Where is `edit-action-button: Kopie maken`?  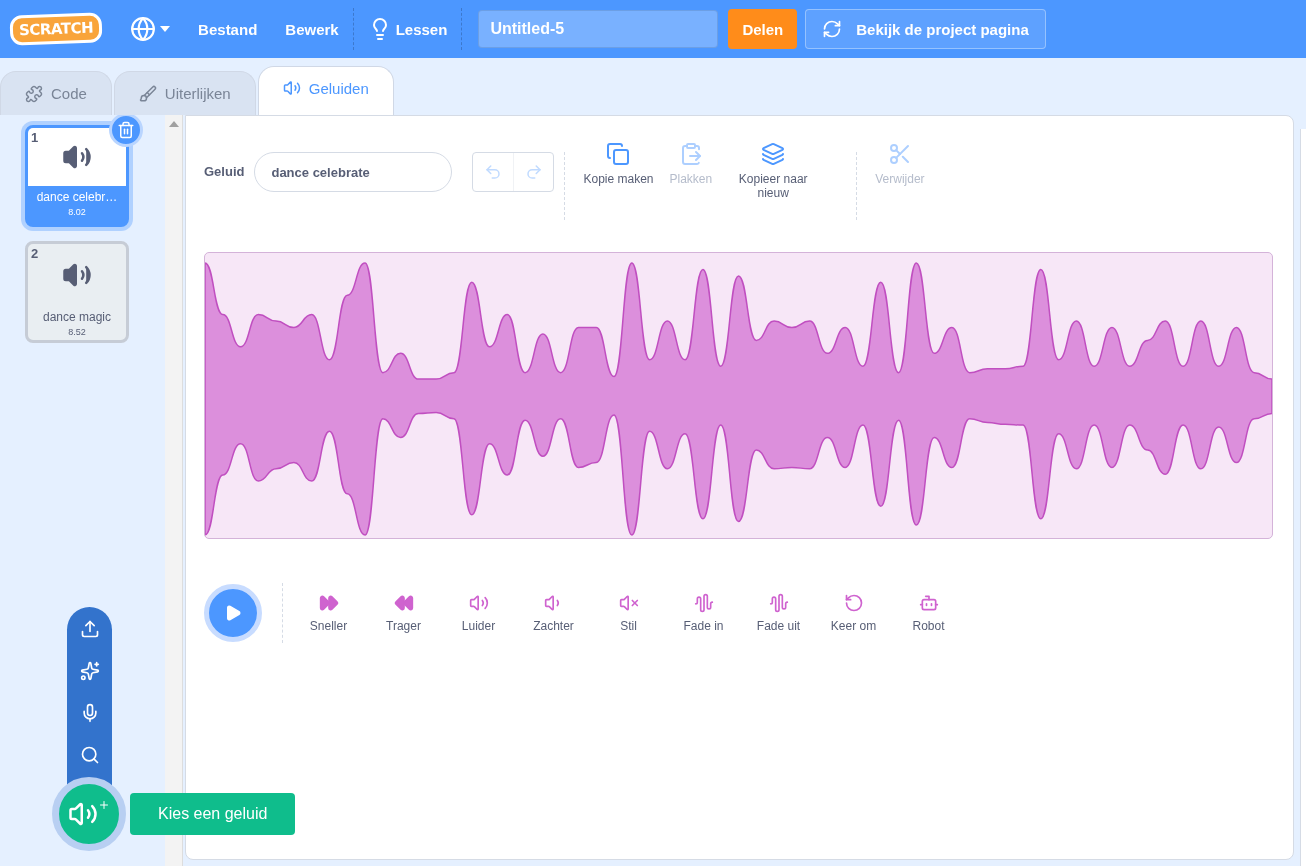
edit-action-button: Kopie maken is located at coordinates (618, 160).